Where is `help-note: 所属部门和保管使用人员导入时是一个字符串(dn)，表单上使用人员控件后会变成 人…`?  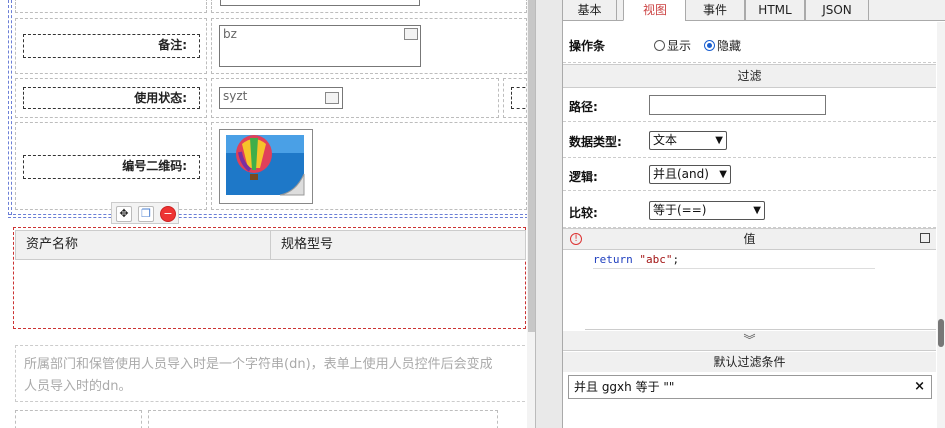 help-note: 所属部门和保管使用人员导入时是一个字符串(dn)，表单上使用人员控件后会变成 人… is located at coordinates (272, 373).